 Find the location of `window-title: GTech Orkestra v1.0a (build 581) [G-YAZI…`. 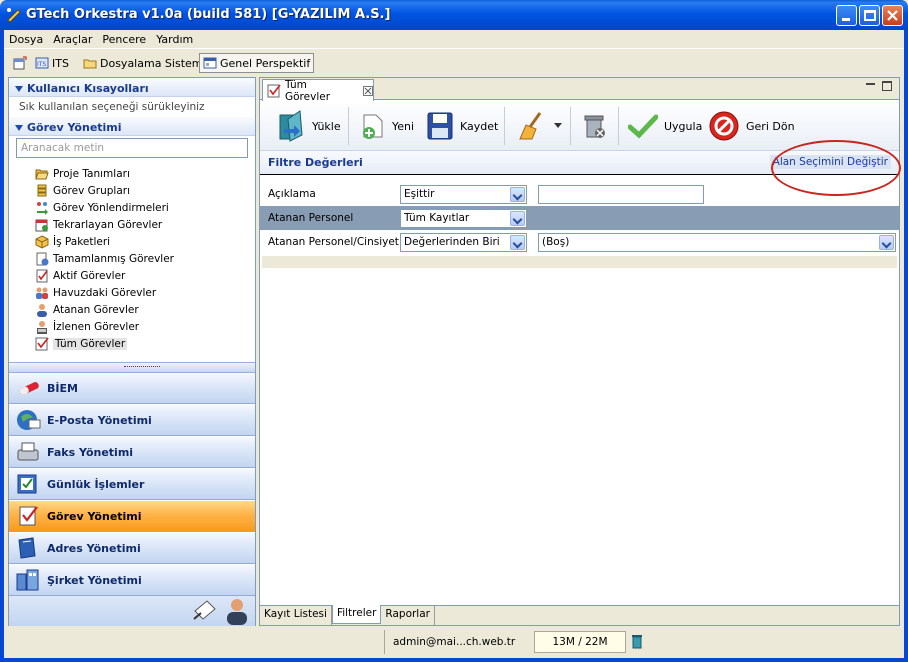

window-title: GTech Orkestra v1.0a (build 581) [G-YAZI… is located at coordinates (208, 14).